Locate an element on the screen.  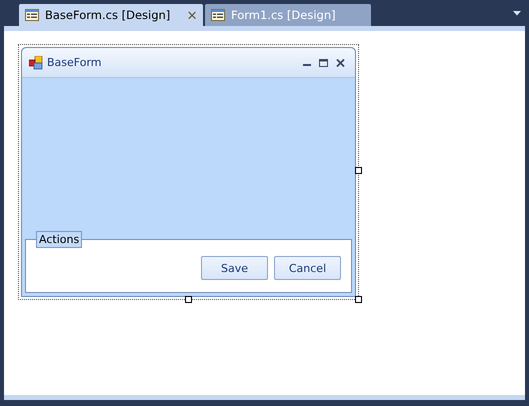
dropdown-arrow-icon is located at coordinates (517, 13).